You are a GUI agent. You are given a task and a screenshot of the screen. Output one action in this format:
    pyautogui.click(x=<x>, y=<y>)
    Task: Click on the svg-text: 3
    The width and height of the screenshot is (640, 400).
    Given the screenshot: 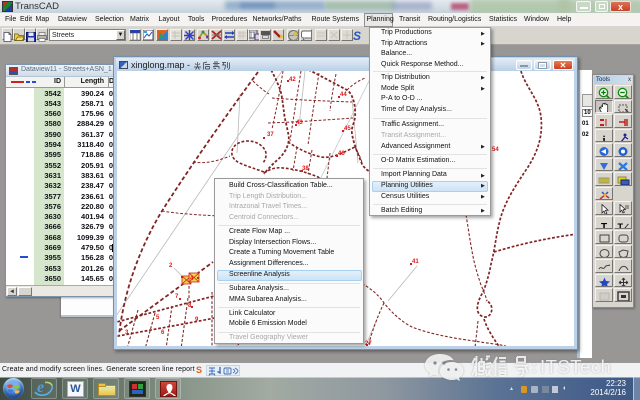 What is the action you would take?
    pyautogui.click(x=127, y=333)
    